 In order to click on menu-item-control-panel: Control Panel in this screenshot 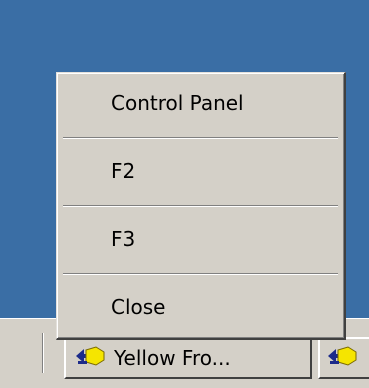, I will do `click(200, 103)`.